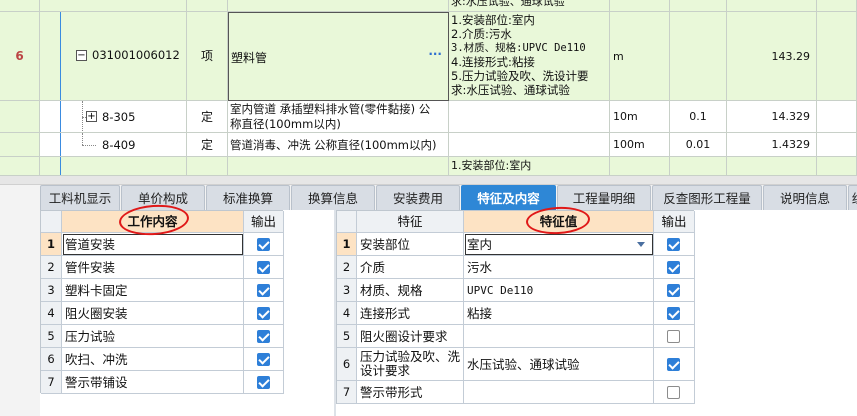  I want to click on panel-footer, so click(187, 410).